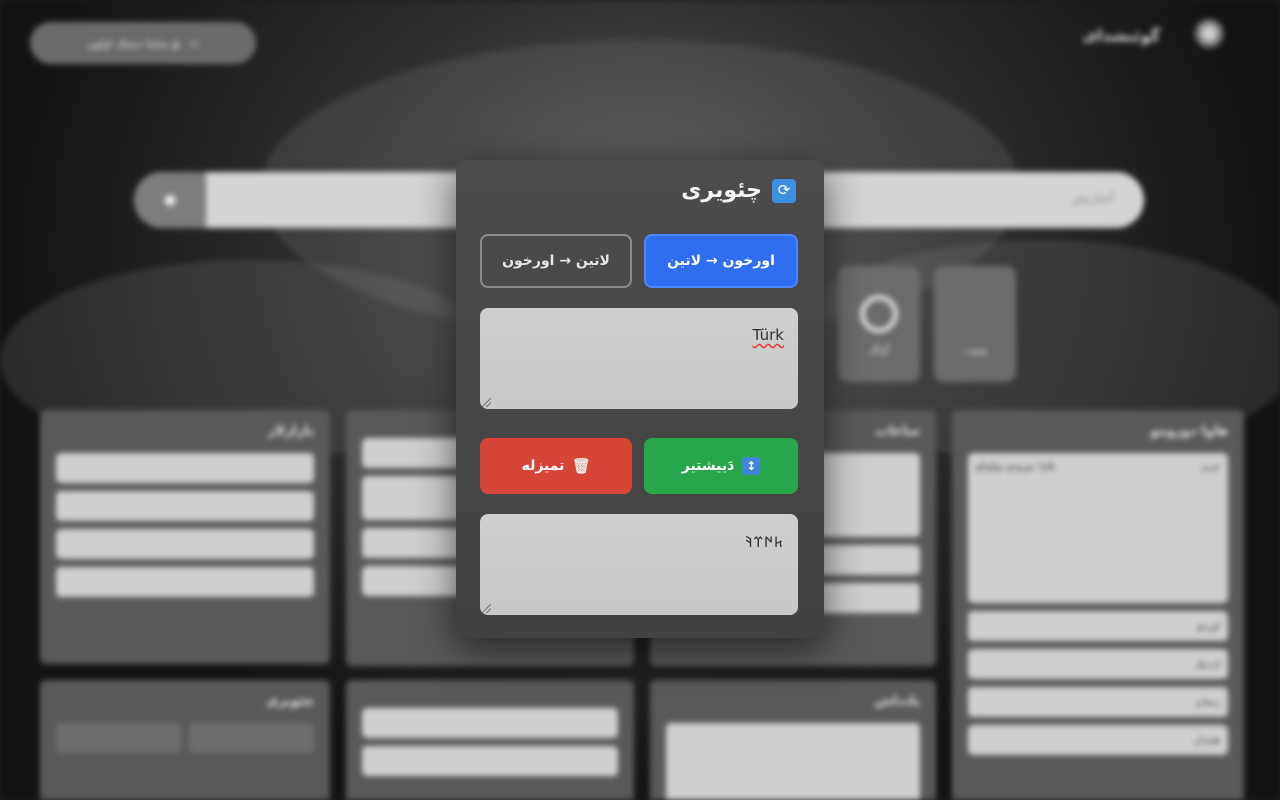 This screenshot has height=800, width=1280. What do you see at coordinates (1210, 466) in the screenshot?
I see `city-name: تبریز` at bounding box center [1210, 466].